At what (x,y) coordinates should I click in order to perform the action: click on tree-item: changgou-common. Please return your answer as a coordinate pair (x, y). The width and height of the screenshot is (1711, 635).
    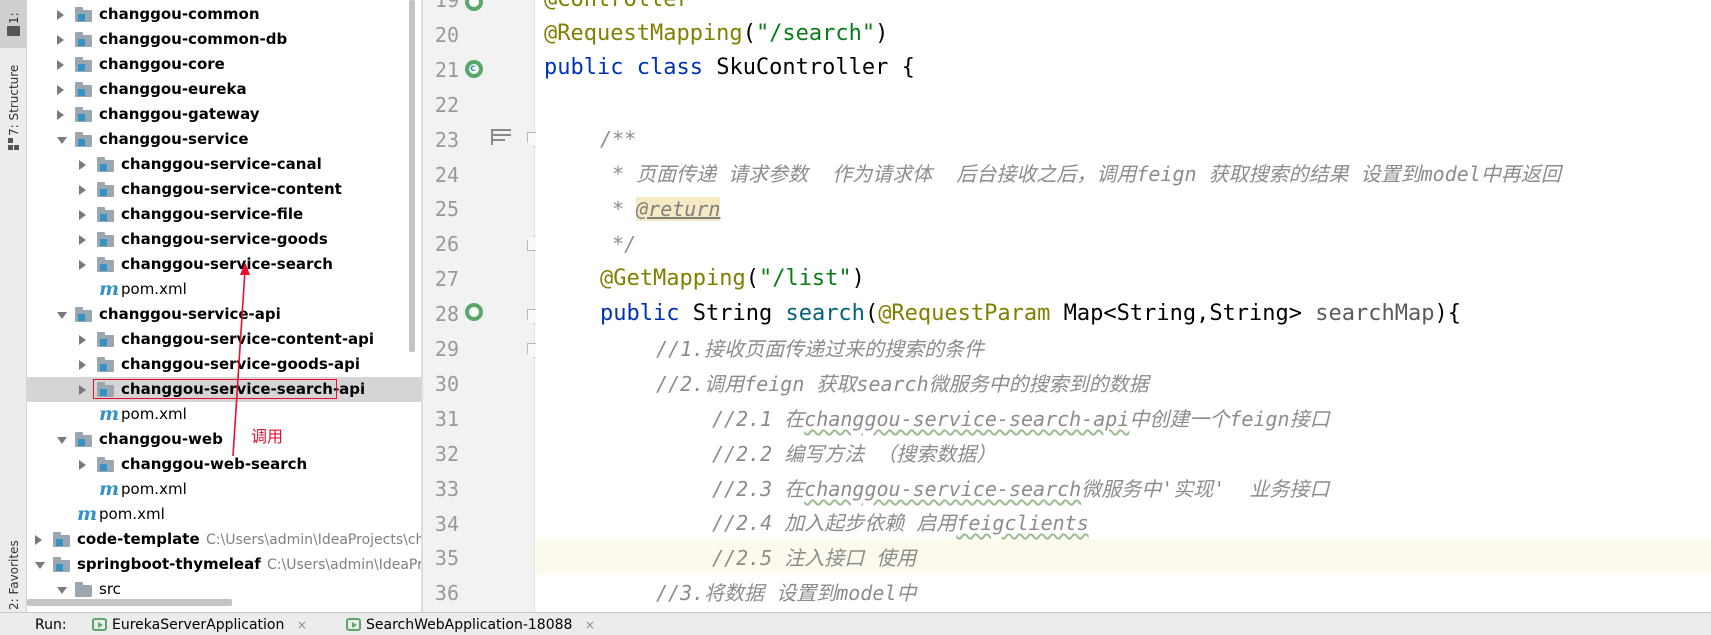
    Looking at the image, I should click on (224, 14).